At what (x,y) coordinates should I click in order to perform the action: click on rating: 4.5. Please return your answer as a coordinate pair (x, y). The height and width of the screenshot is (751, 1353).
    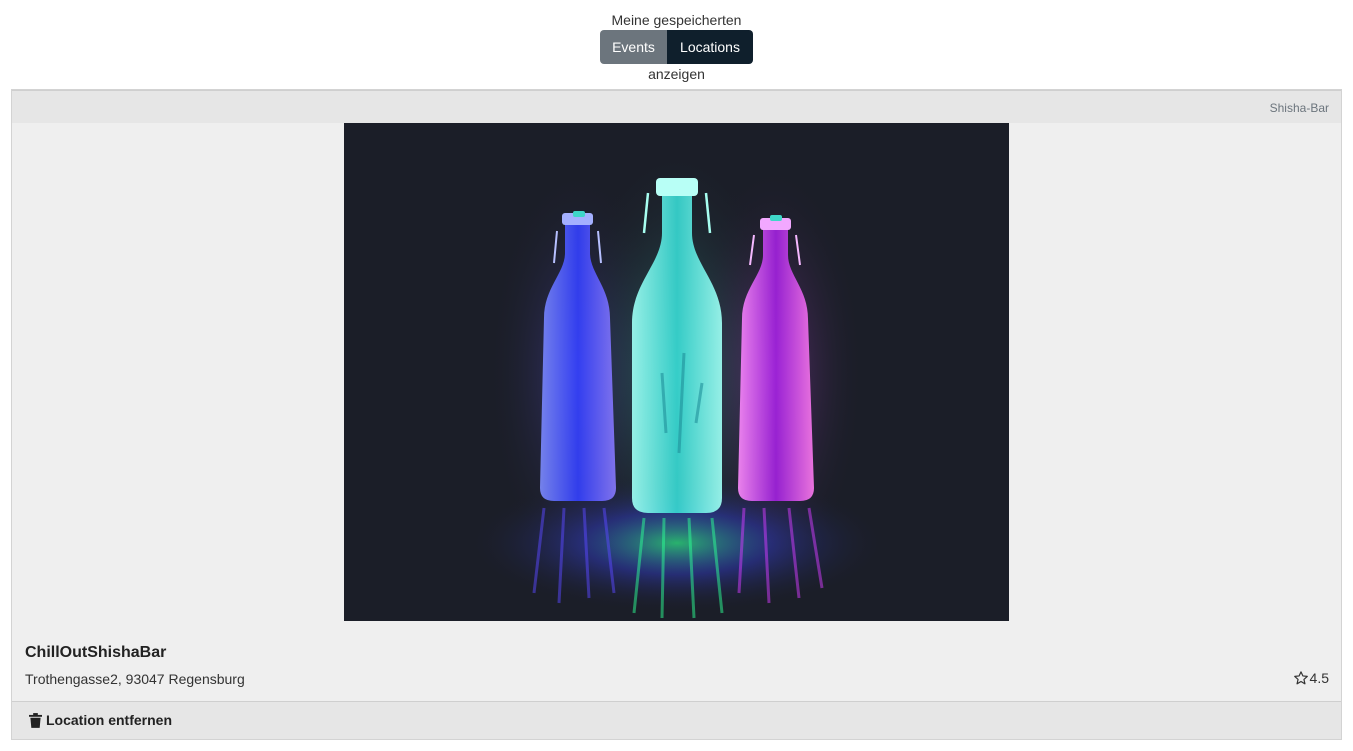
    Looking at the image, I should click on (1311, 678).